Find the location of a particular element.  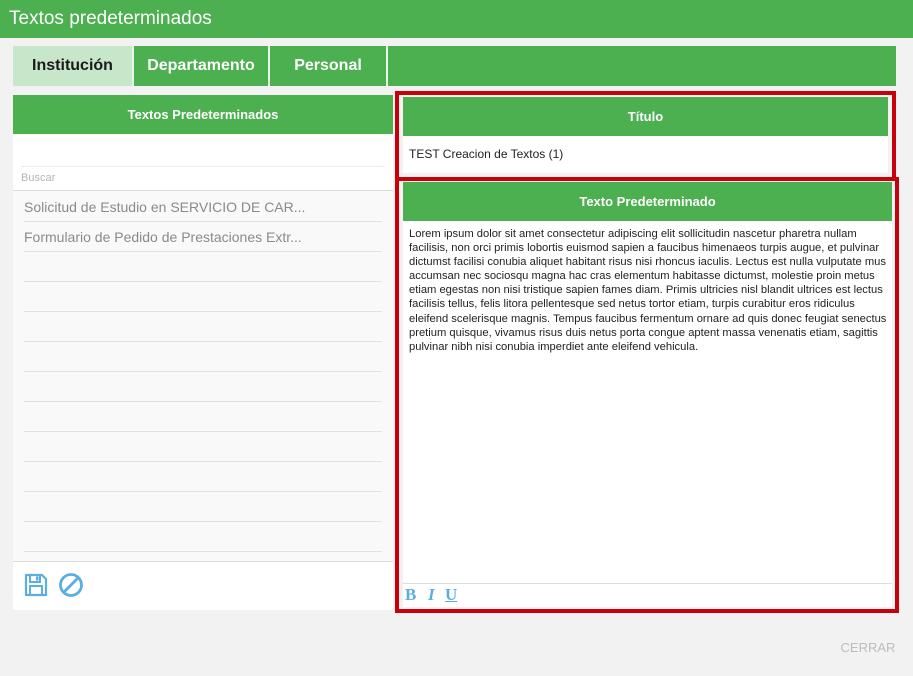

bold-button: B is located at coordinates (410, 595).